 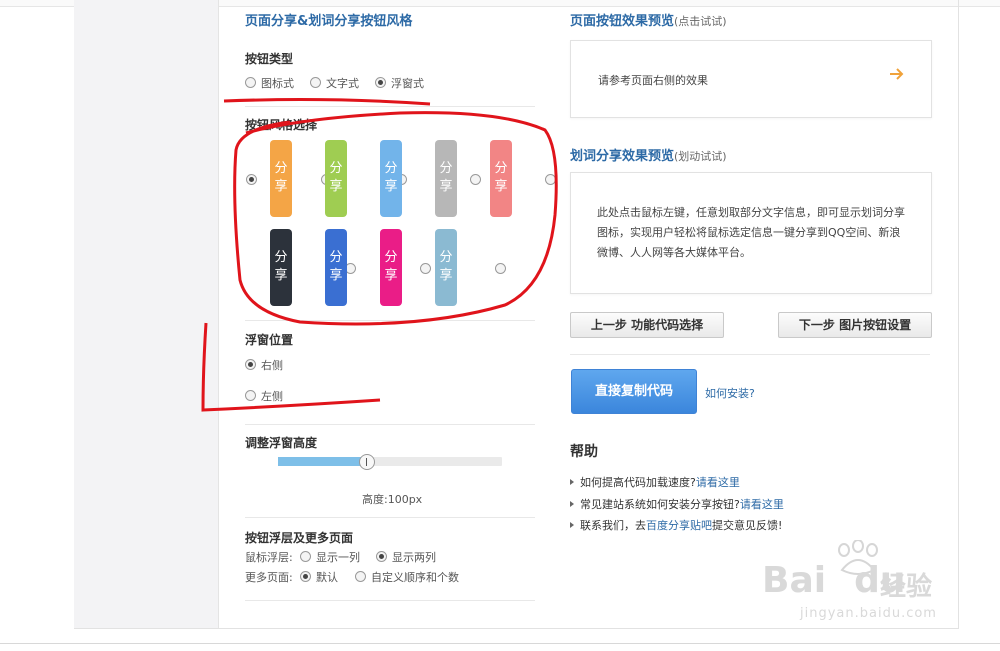 What do you see at coordinates (501, 178) in the screenshot?
I see `style-chip-pink: 分享` at bounding box center [501, 178].